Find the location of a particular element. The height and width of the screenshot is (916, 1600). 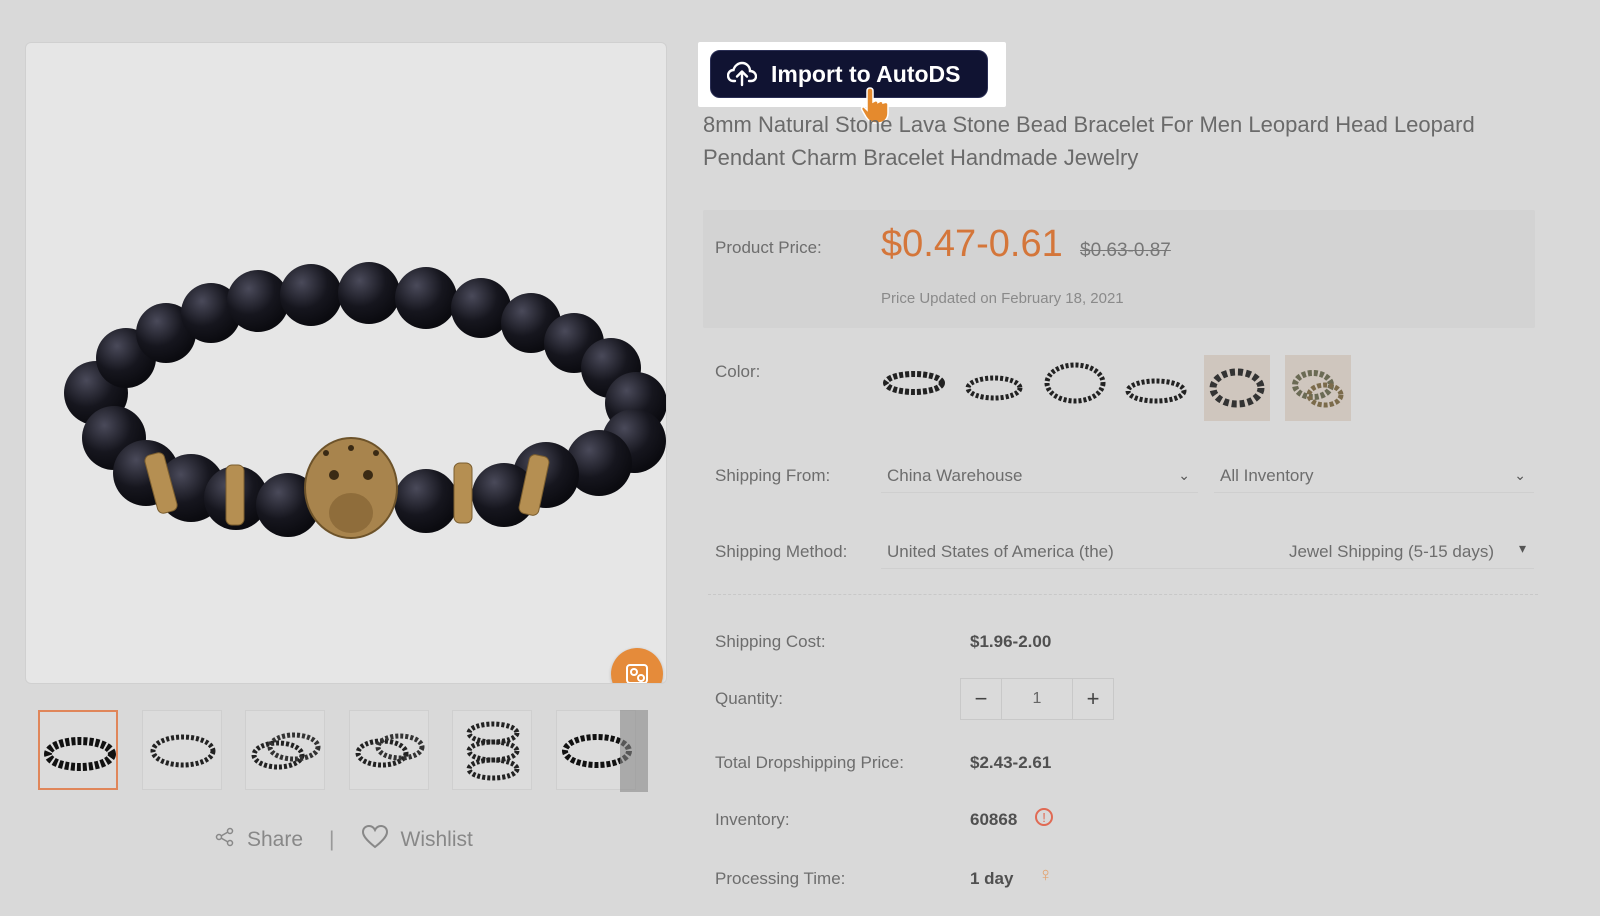

shipping-country: United States of America (the) is located at coordinates (1000, 551).